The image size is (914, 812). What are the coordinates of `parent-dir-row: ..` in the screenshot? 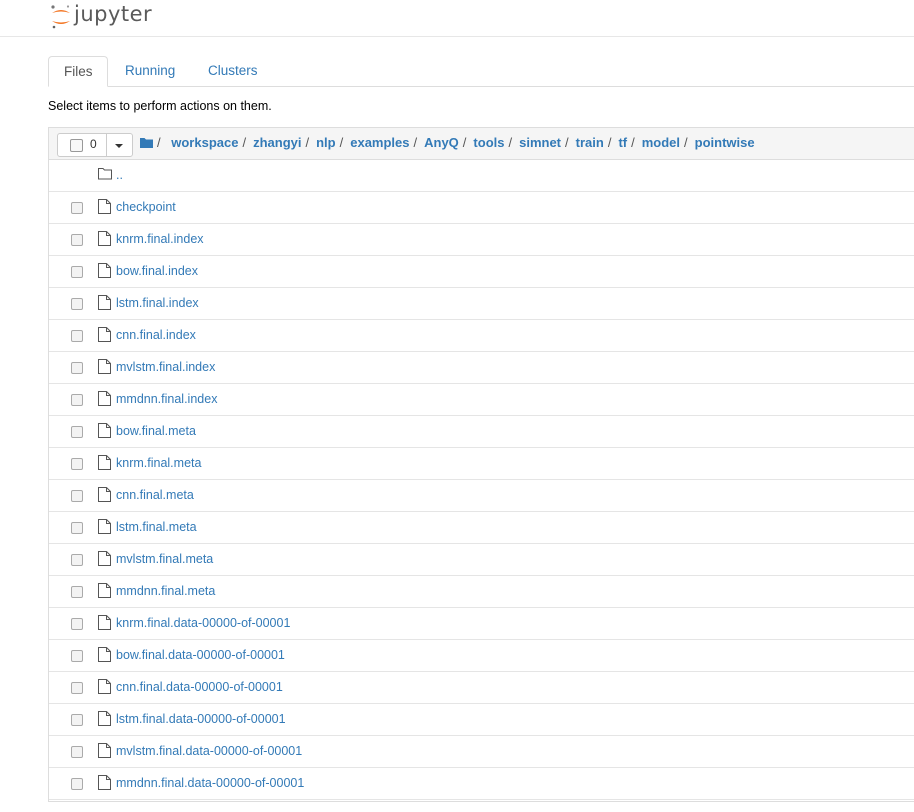 It's located at (481, 176).